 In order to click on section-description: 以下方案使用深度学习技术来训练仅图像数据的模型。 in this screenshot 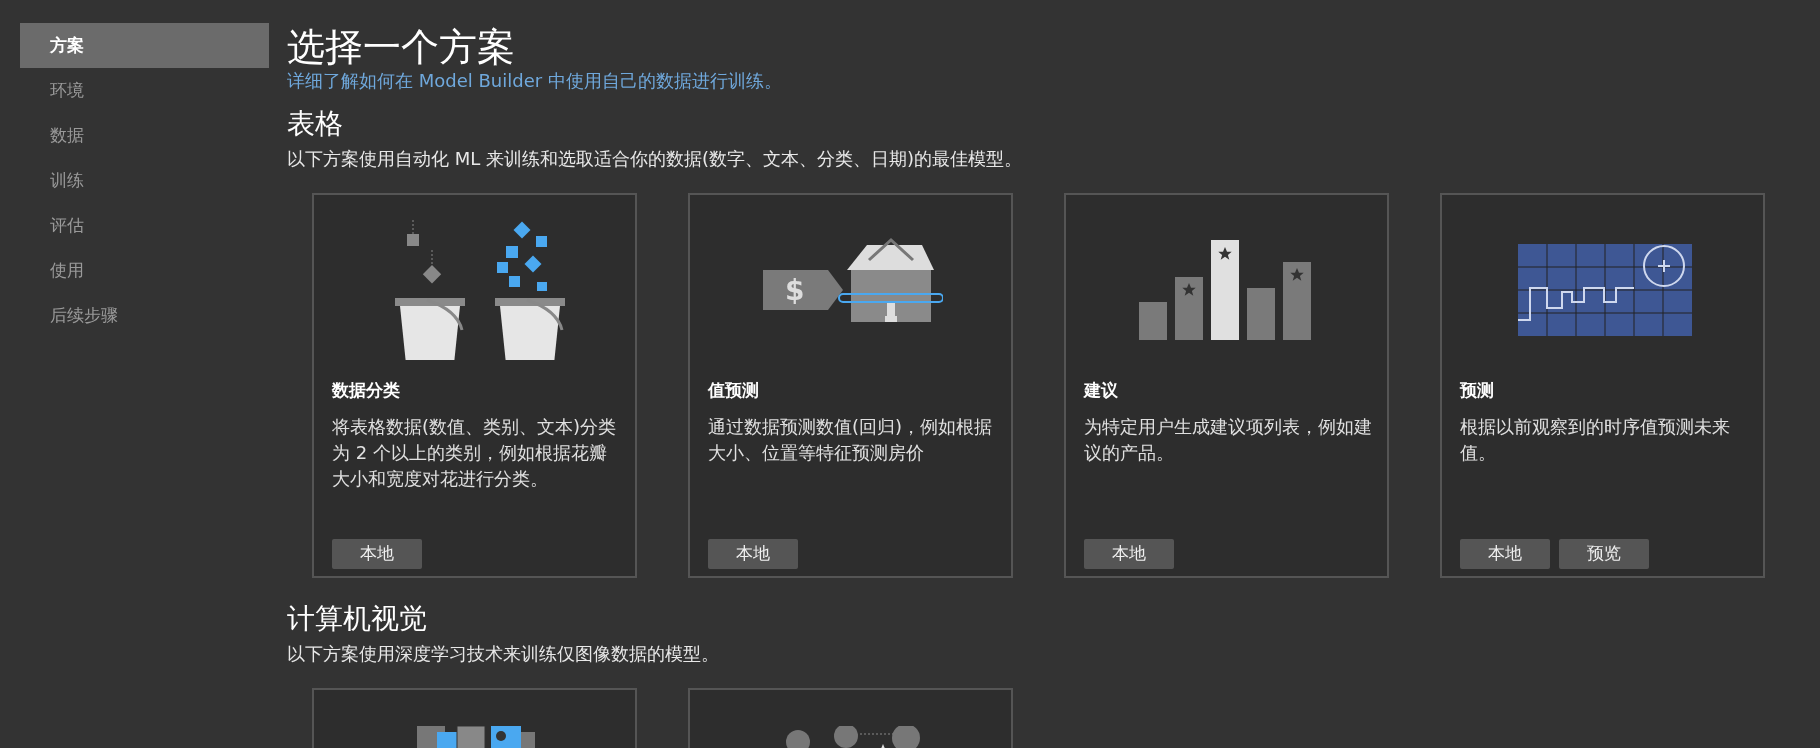, I will do `click(503, 654)`.